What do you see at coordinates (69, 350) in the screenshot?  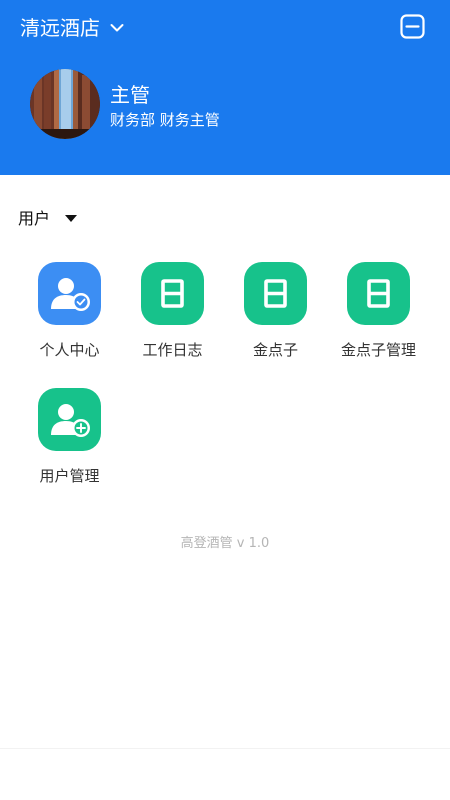 I see `tile-label: 个人中心` at bounding box center [69, 350].